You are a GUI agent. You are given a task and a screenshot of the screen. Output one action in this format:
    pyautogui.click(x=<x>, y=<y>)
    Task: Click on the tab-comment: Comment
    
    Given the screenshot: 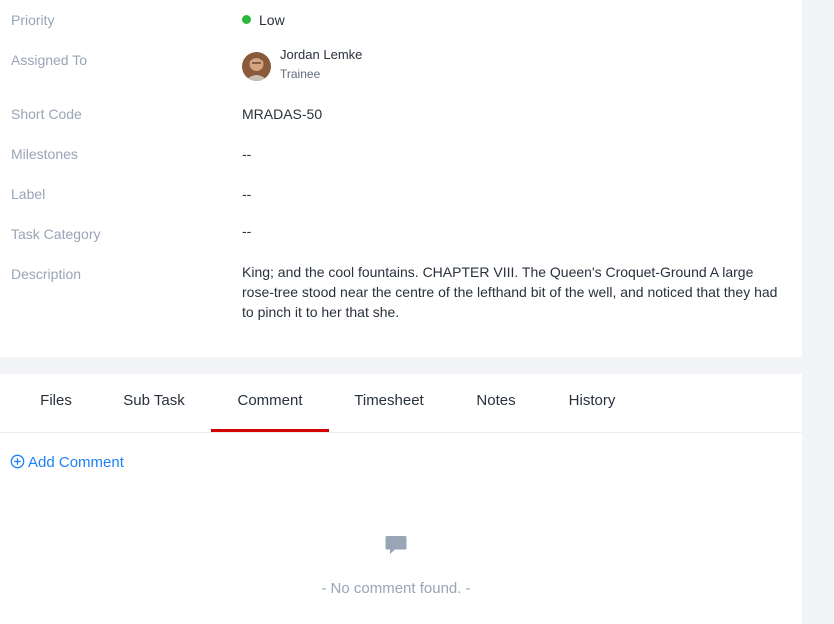 What is the action you would take?
    pyautogui.click(x=270, y=403)
    